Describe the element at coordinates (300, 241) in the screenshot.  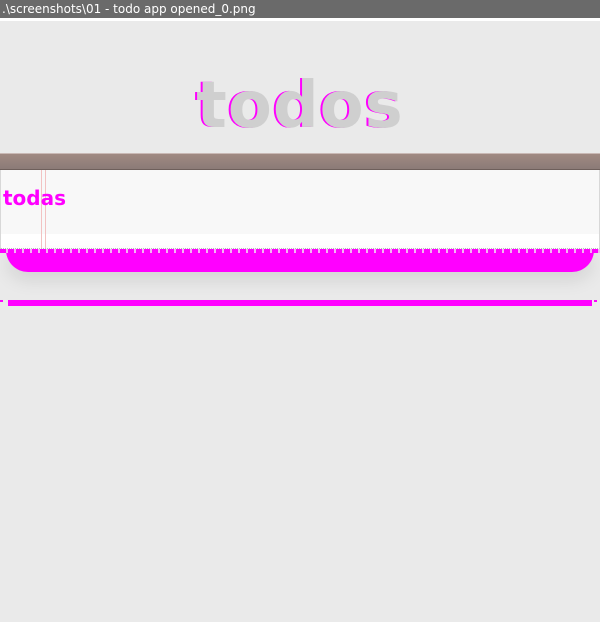
I see `panel-footer-strip` at that location.